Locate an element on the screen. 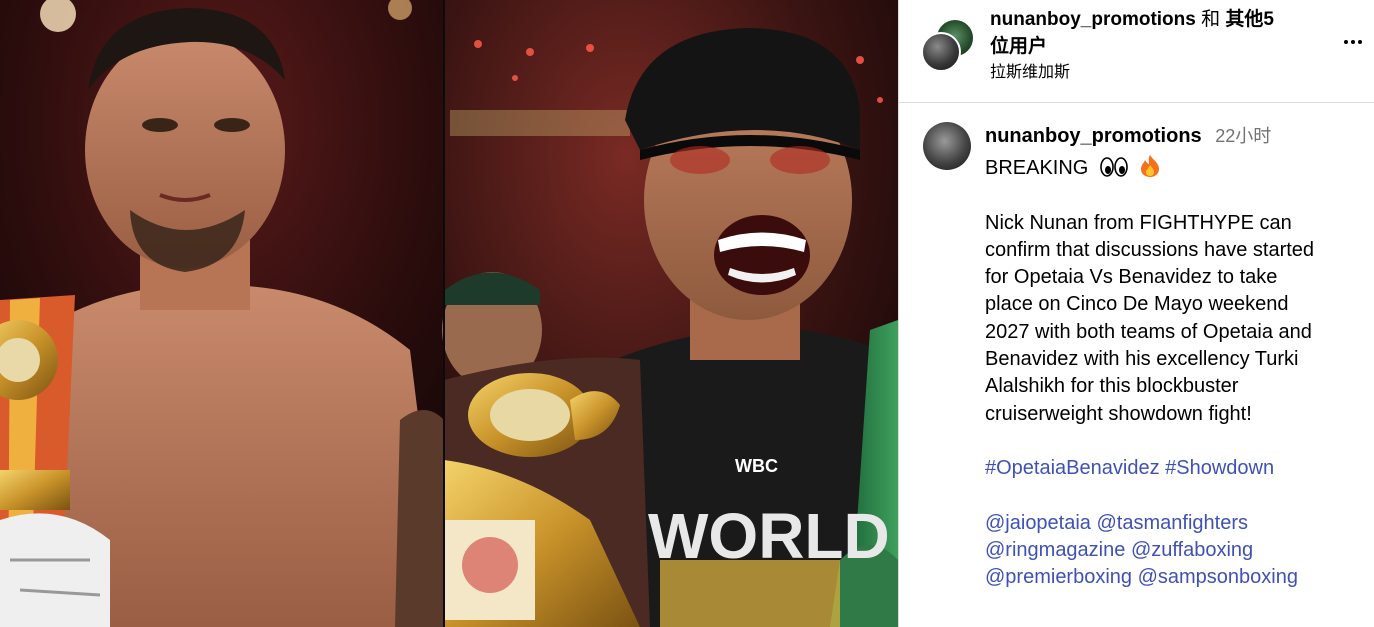  caption-body-line: confirm that discussions have started is located at coordinates (1150, 249).